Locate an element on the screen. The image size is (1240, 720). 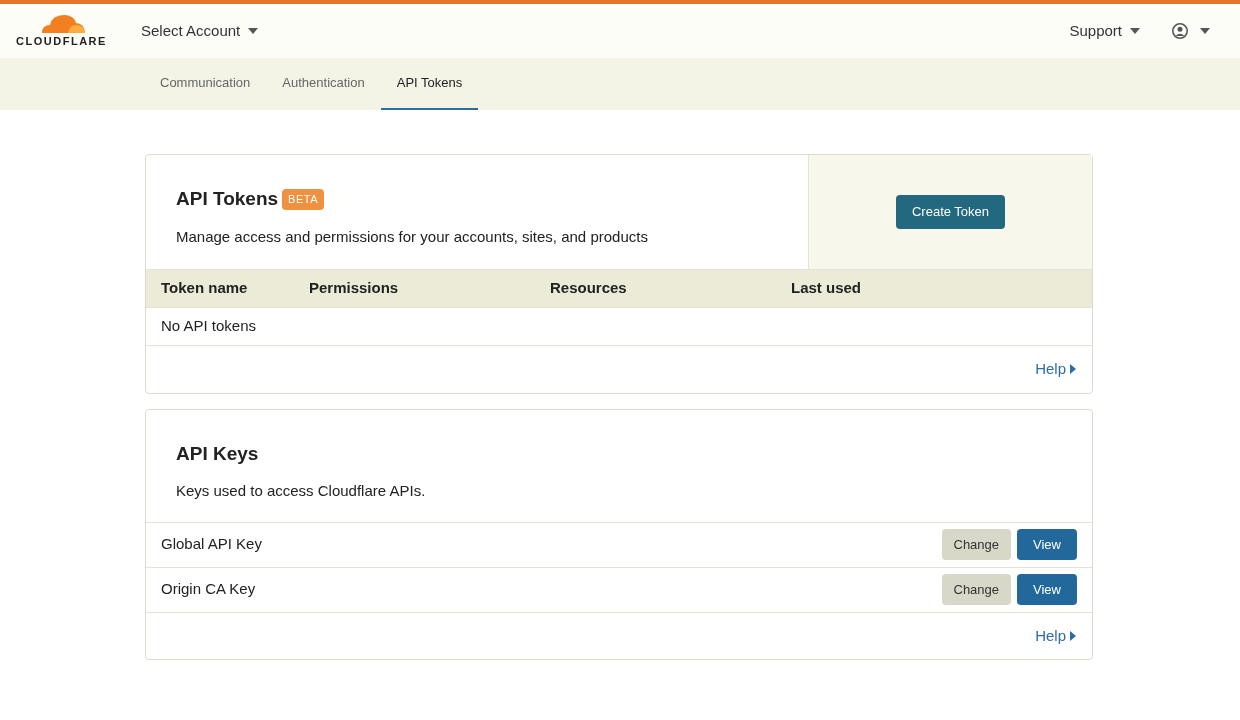
column-header: Last used is located at coordinates (827, 288).